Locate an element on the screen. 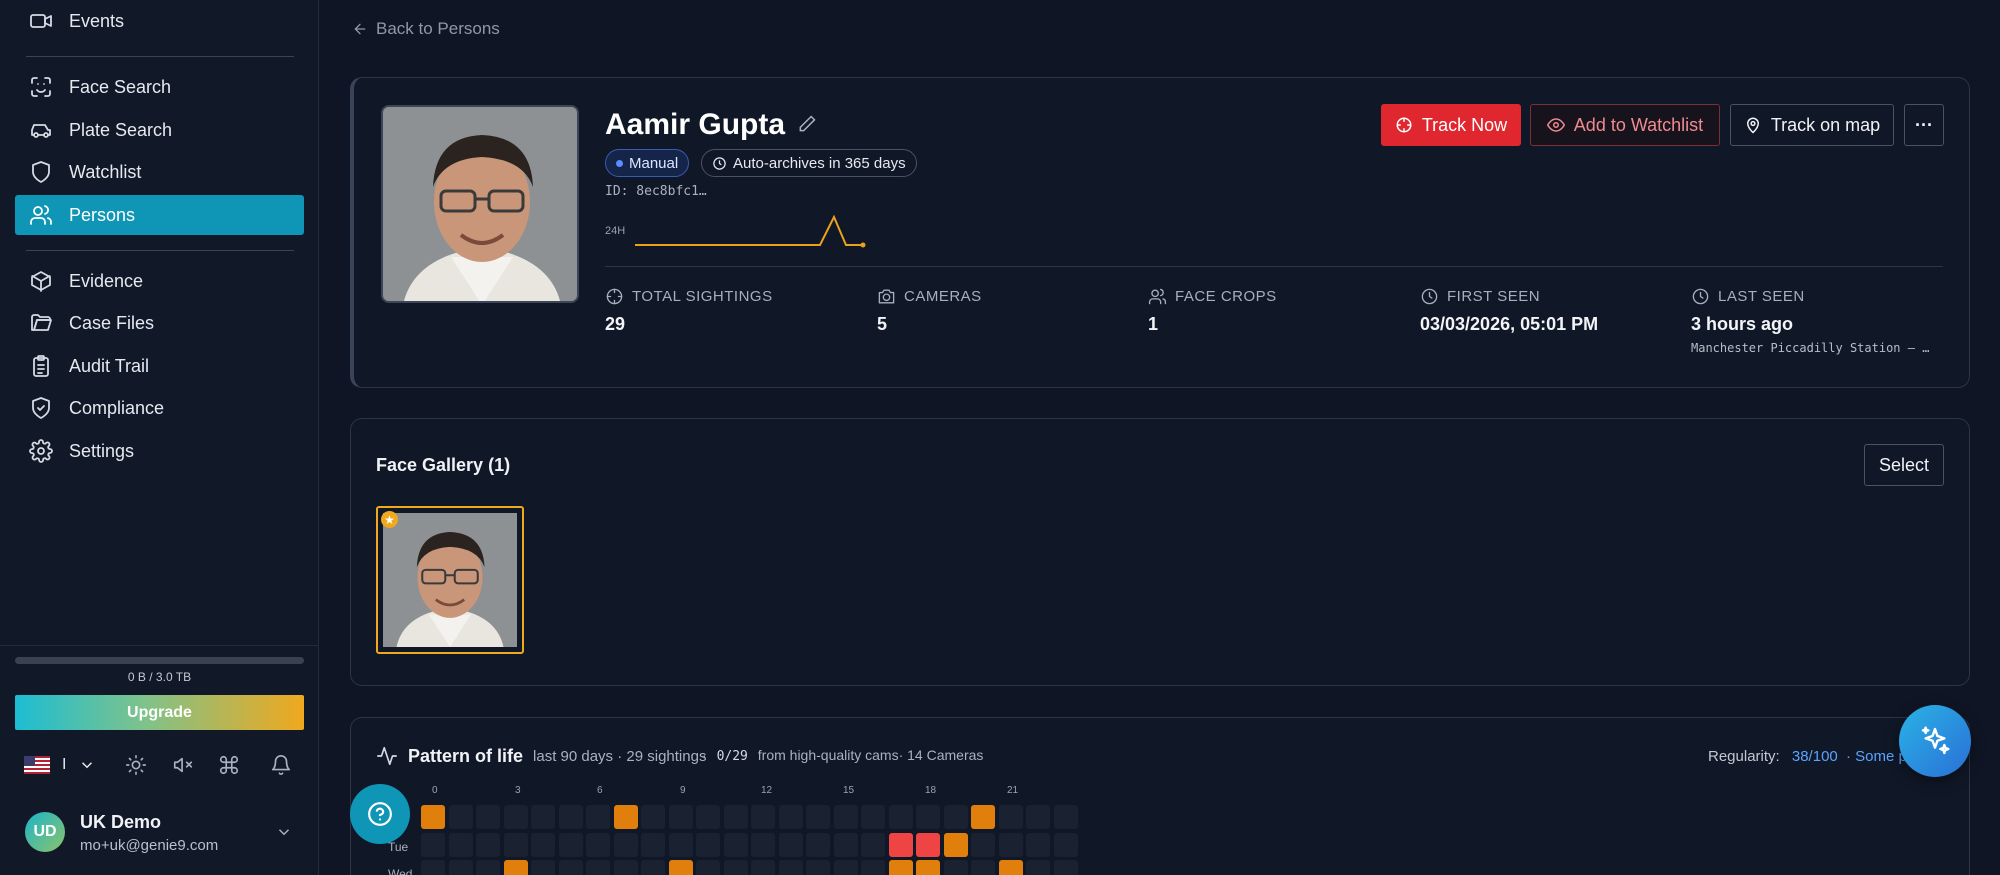 This screenshot has height=875, width=2000. shield-check-icon is located at coordinates (41, 408).